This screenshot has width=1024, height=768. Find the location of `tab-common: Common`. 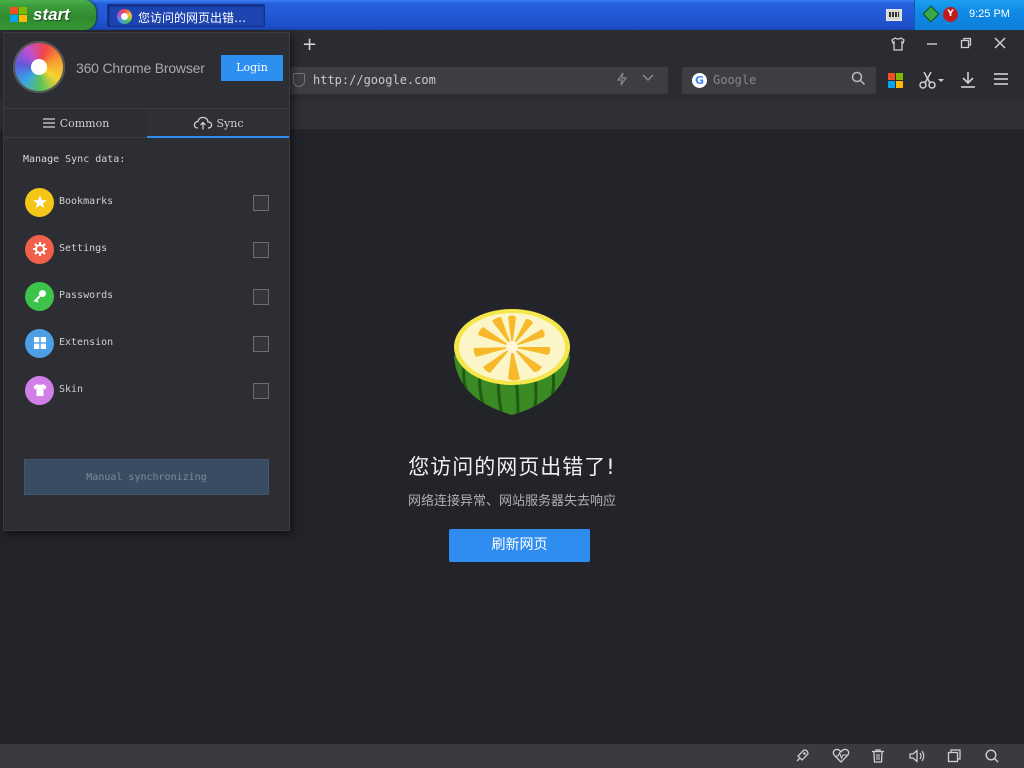

tab-common: Common is located at coordinates (75, 123).